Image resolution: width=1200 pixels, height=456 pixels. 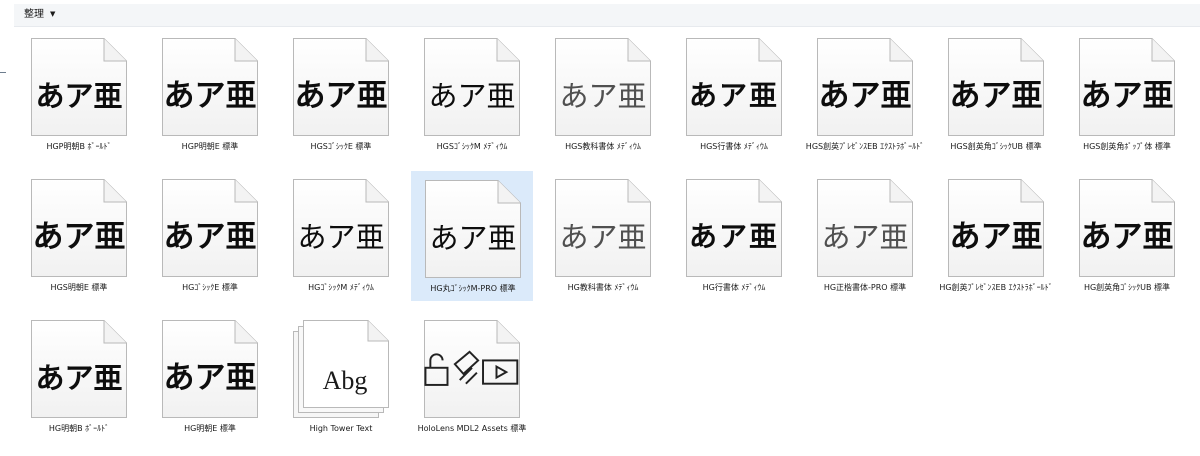 What do you see at coordinates (210, 428) in the screenshot?
I see `font-file-name: HG明朝E 標準` at bounding box center [210, 428].